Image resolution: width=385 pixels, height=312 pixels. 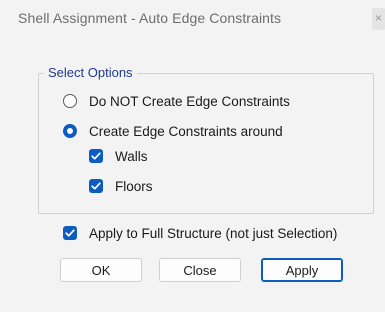 What do you see at coordinates (70, 101) in the screenshot?
I see `radio-button-unchecked` at bounding box center [70, 101].